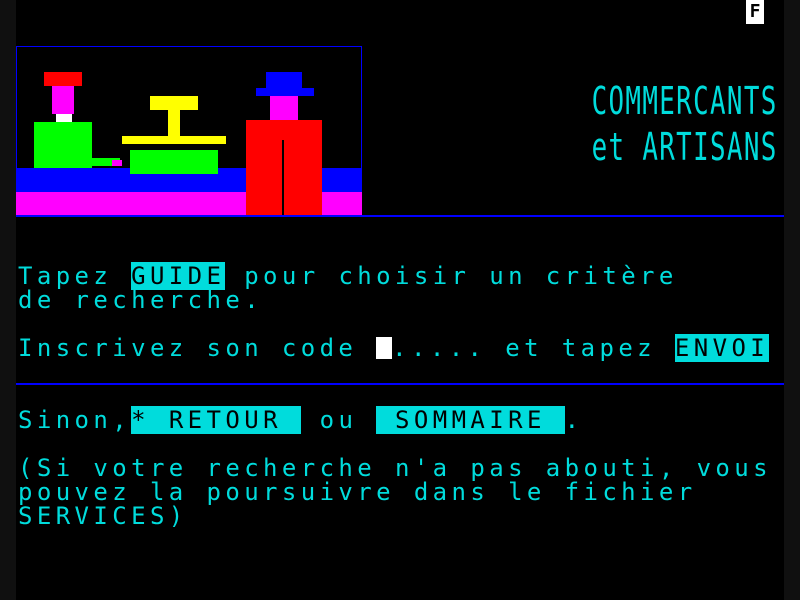 The height and width of the screenshot is (600, 800). What do you see at coordinates (140, 420) in the screenshot?
I see `star-key: *` at bounding box center [140, 420].